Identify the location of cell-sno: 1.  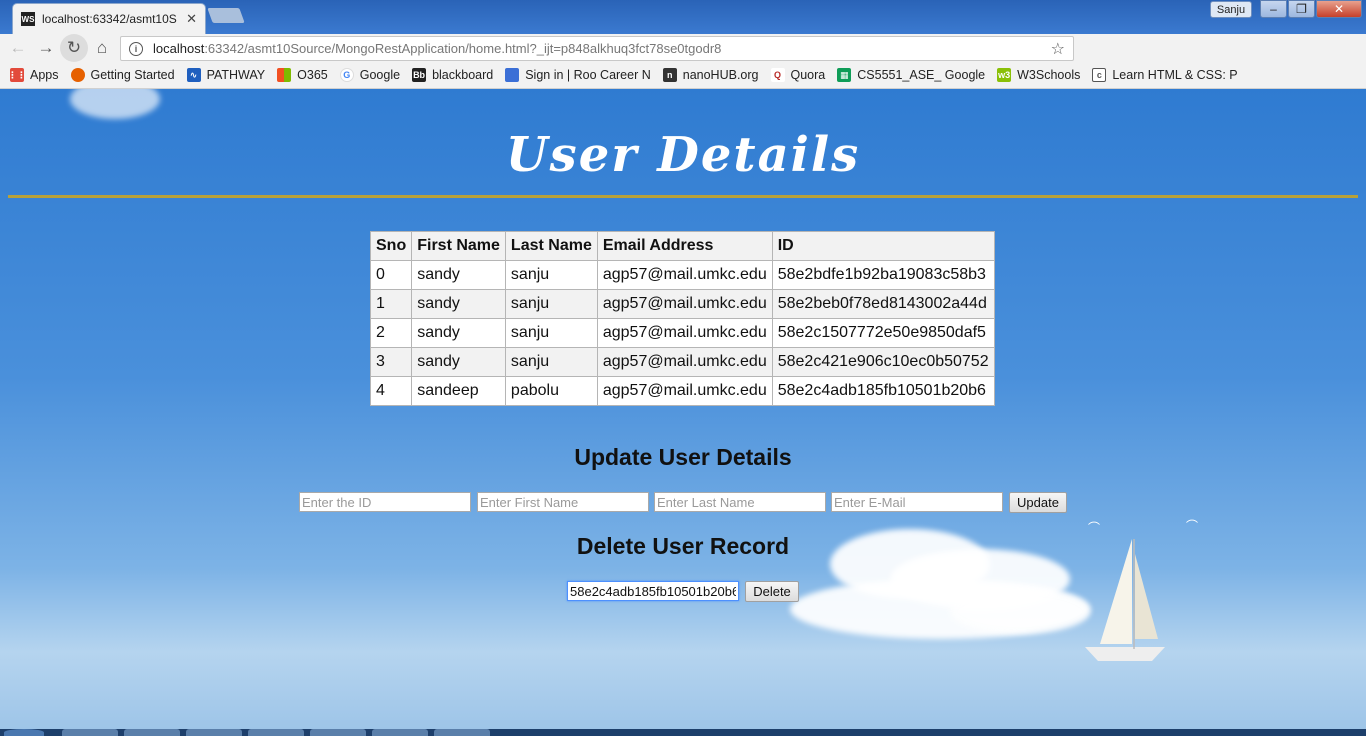
(391, 304).